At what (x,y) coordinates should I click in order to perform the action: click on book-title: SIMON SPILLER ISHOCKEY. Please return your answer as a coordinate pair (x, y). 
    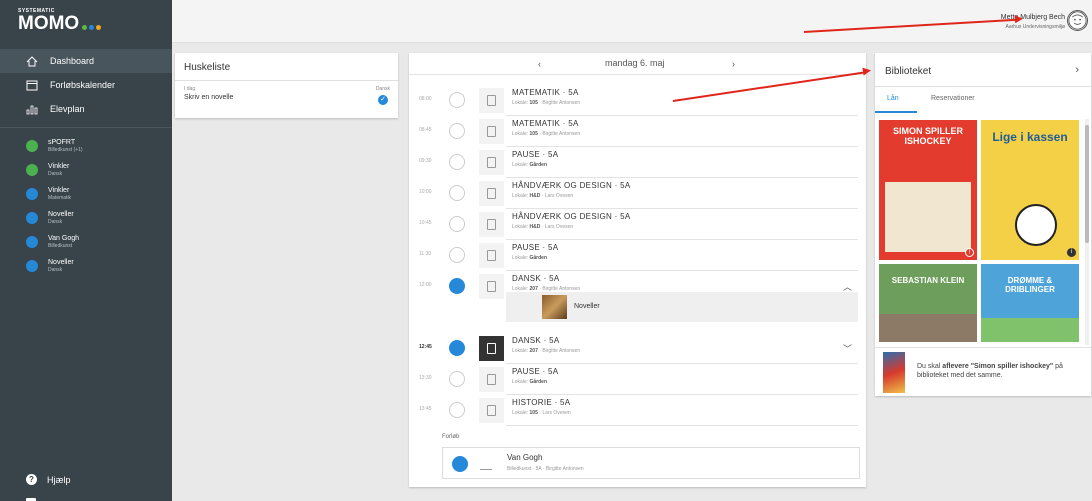
    Looking at the image, I should click on (927, 136).